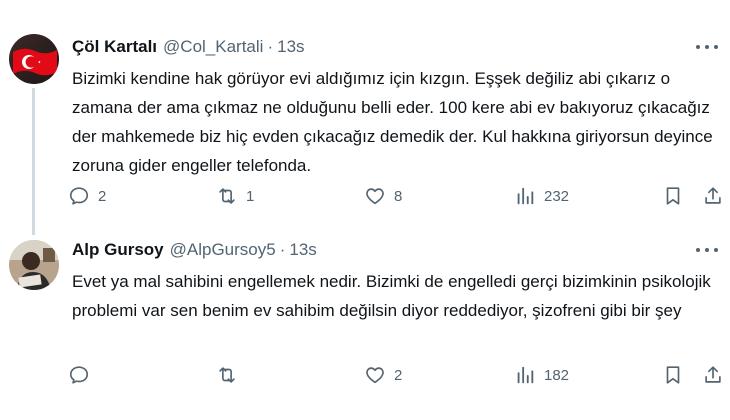 This screenshot has width=730, height=420. I want to click on reply-button, so click(83, 375).